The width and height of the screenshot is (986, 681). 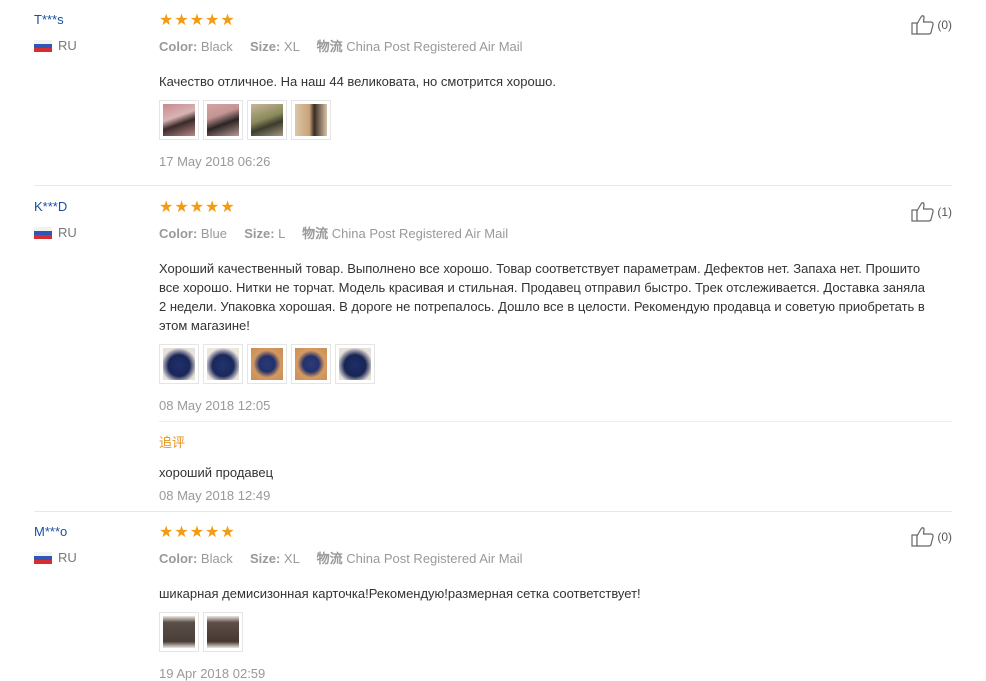 What do you see at coordinates (51, 206) in the screenshot?
I see `reviewer-name: K***D` at bounding box center [51, 206].